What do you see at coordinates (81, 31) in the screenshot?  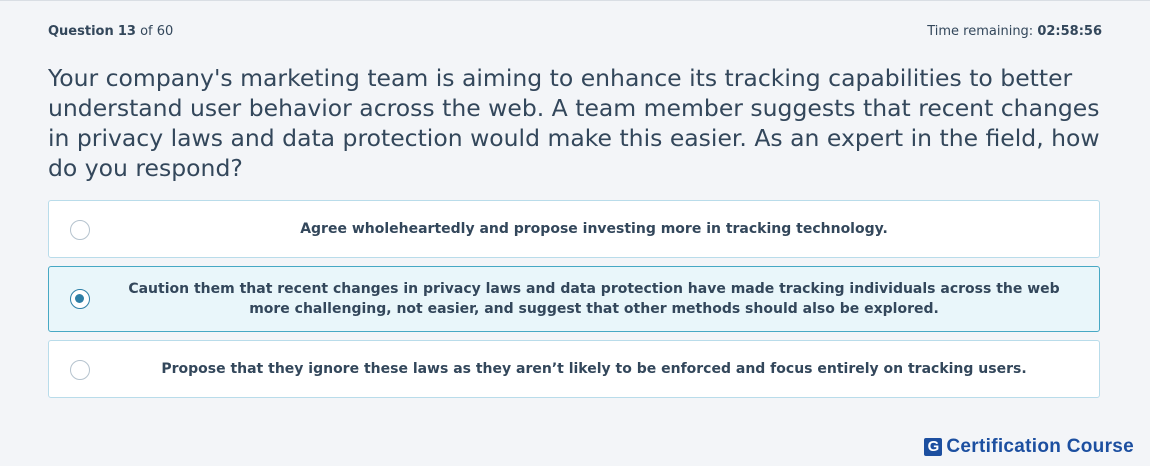 I see `question-label: Question` at bounding box center [81, 31].